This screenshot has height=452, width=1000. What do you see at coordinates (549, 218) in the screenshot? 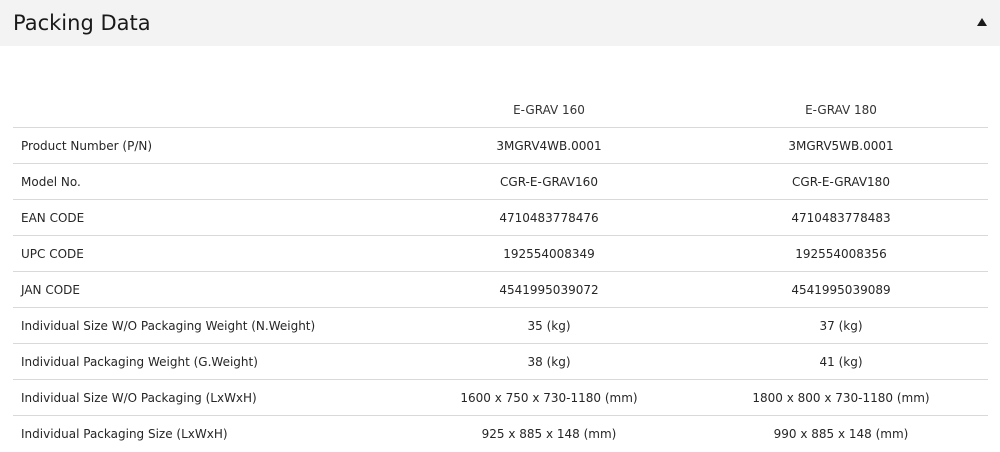
I see `row-value: 4710483778476` at bounding box center [549, 218].